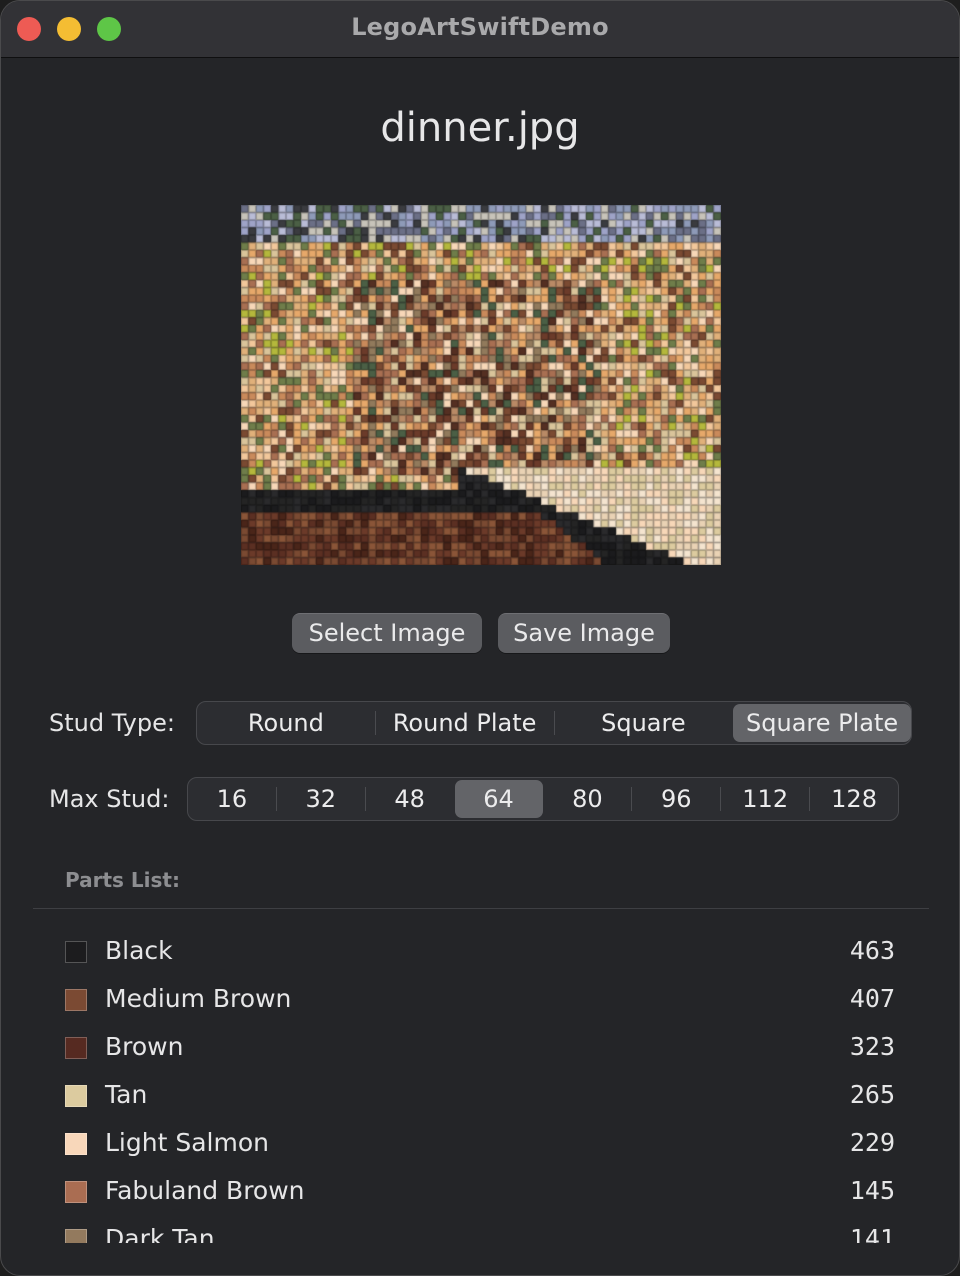 Image resolution: width=960 pixels, height=1276 pixels. Describe the element at coordinates (644, 723) in the screenshot. I see `stud-type-option-square: Square` at that location.